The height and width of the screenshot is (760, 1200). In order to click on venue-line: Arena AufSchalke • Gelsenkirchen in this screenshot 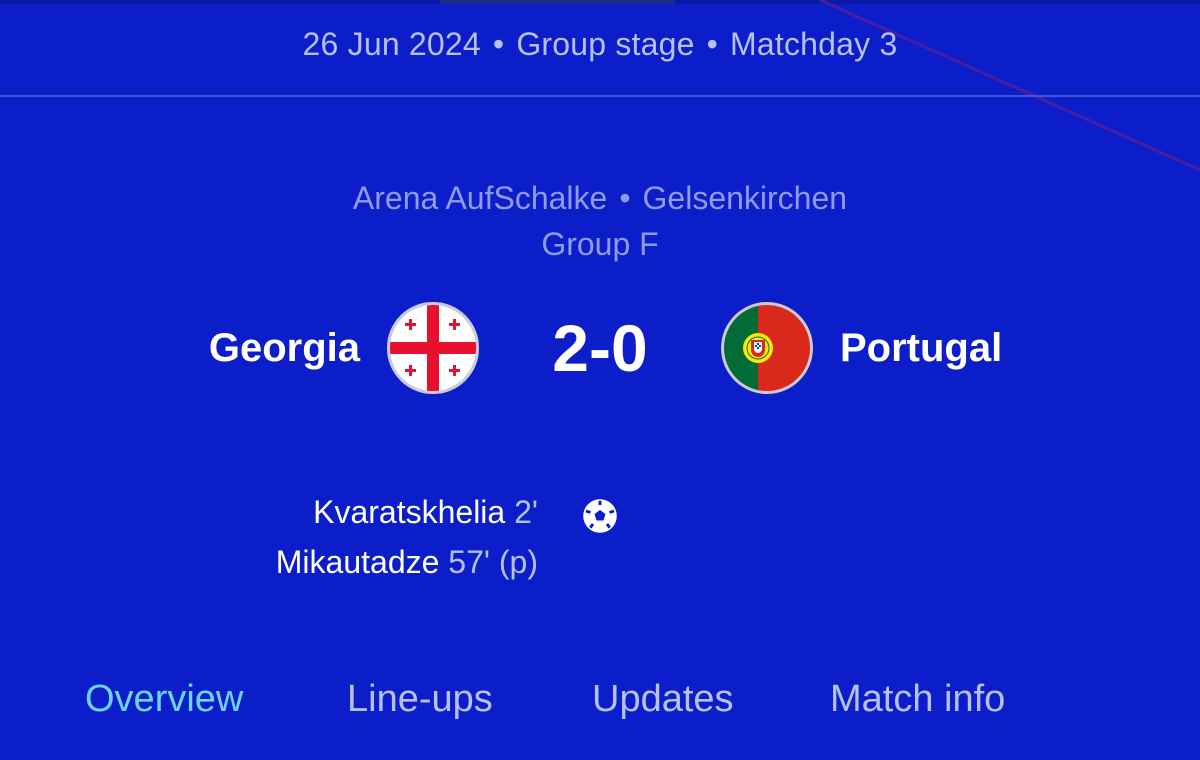, I will do `click(600, 198)`.